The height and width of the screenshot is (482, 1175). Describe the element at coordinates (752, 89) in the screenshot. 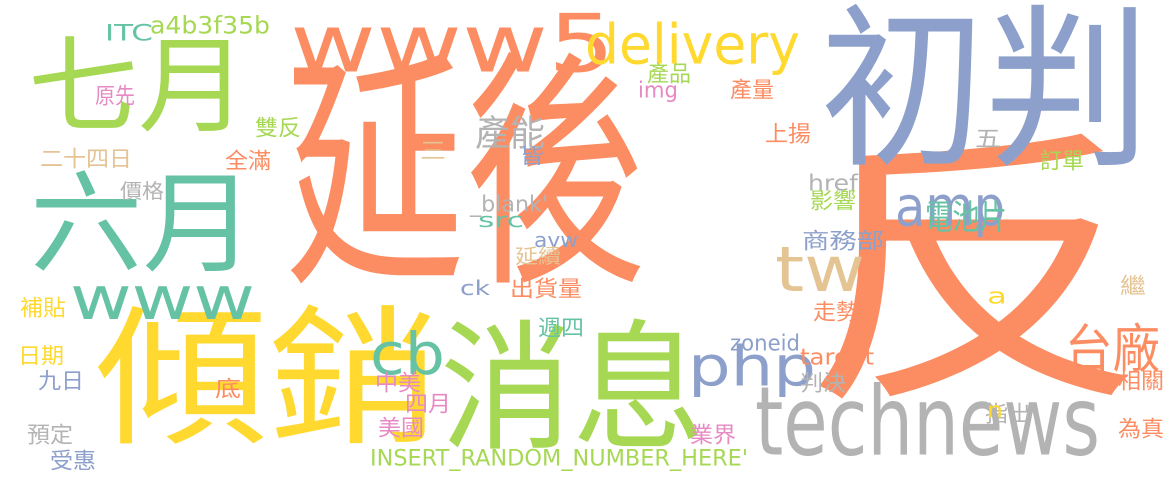

I see `word-30: 產量` at that location.